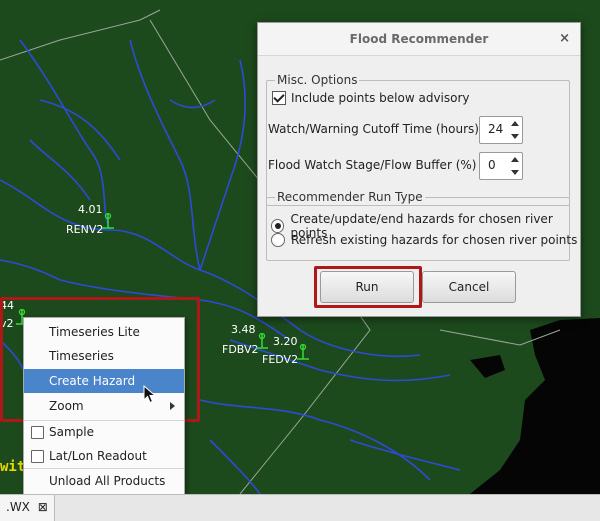 The image size is (600, 521). Describe the element at coordinates (240, 349) in the screenshot. I see `gauge-id: FDBV2` at that location.